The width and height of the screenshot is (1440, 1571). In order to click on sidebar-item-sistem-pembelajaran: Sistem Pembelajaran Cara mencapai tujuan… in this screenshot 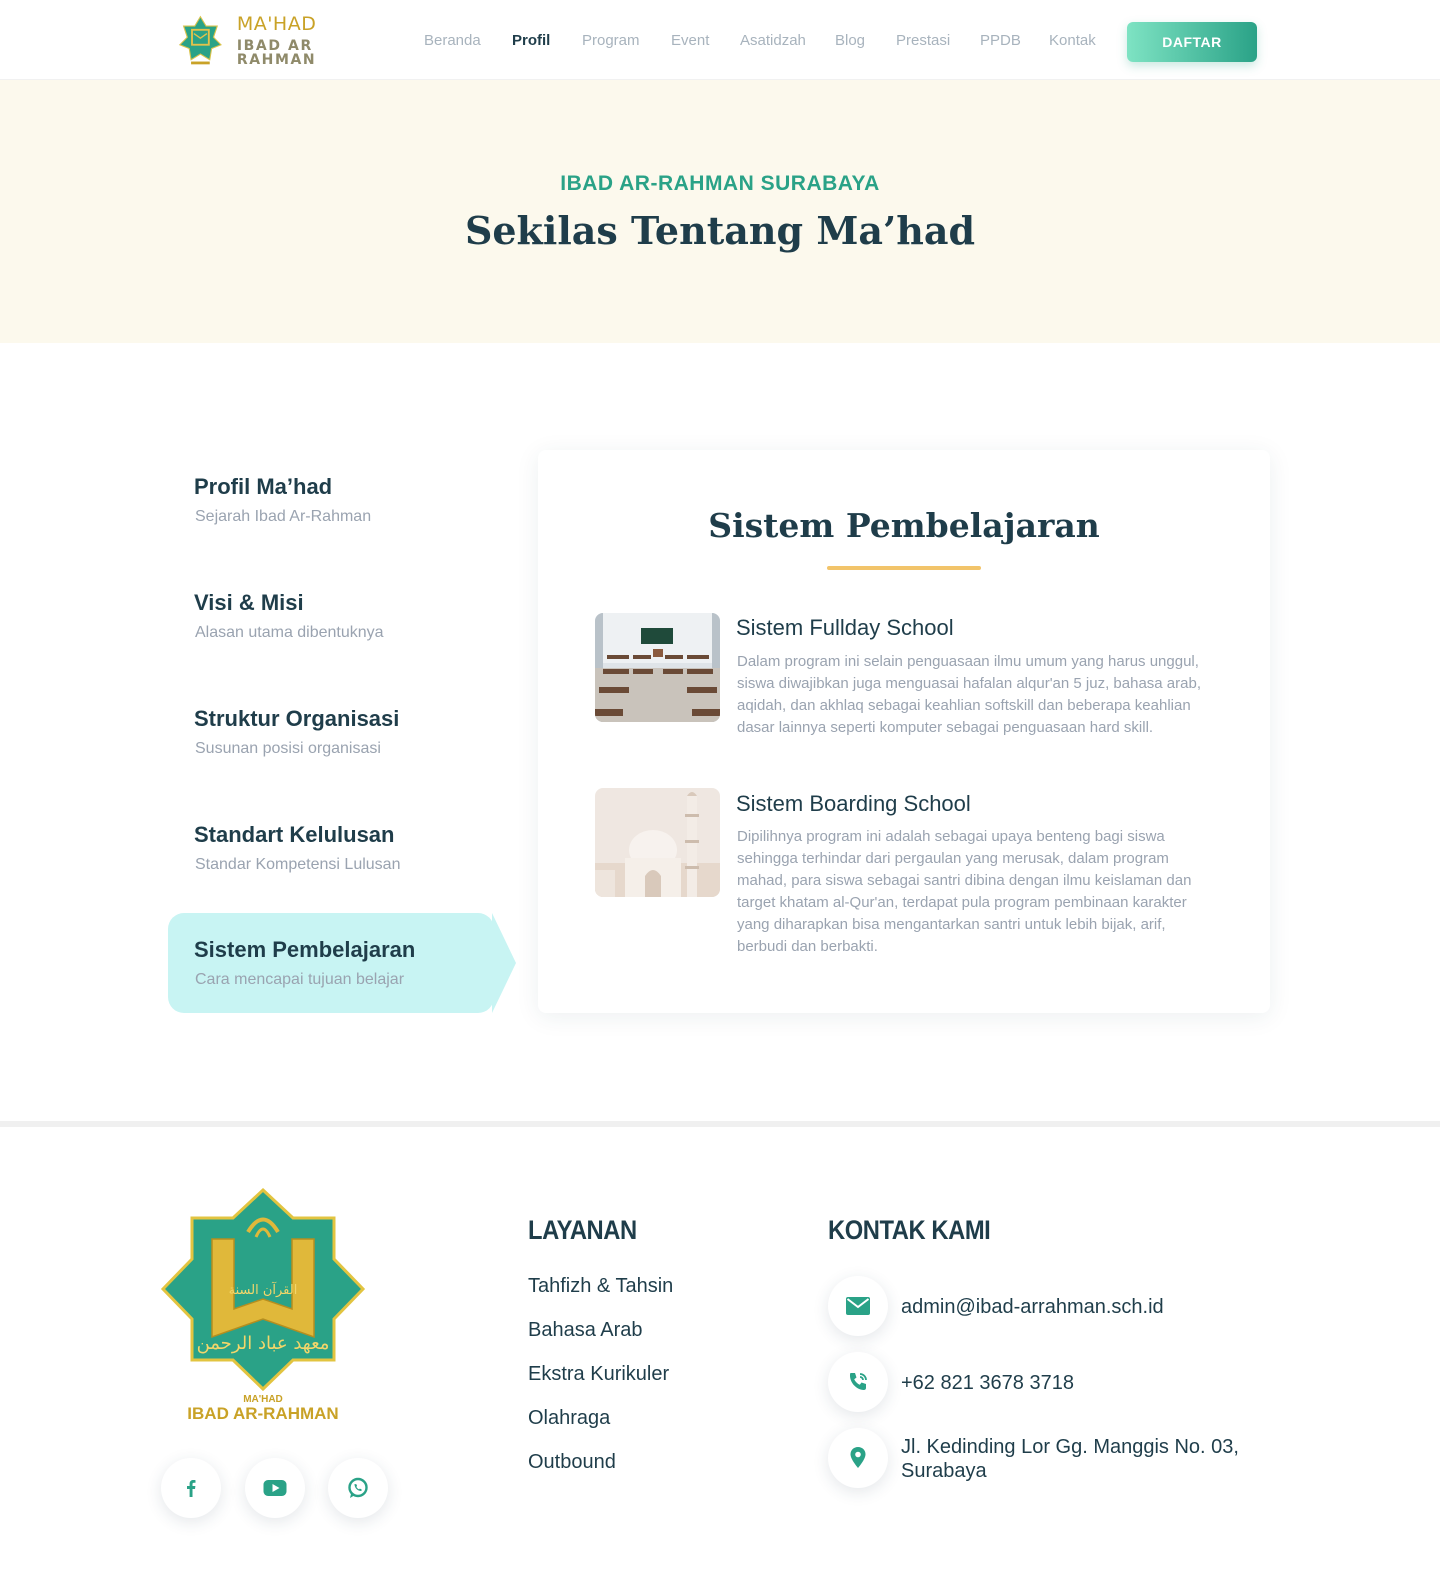, I will do `click(342, 963)`.